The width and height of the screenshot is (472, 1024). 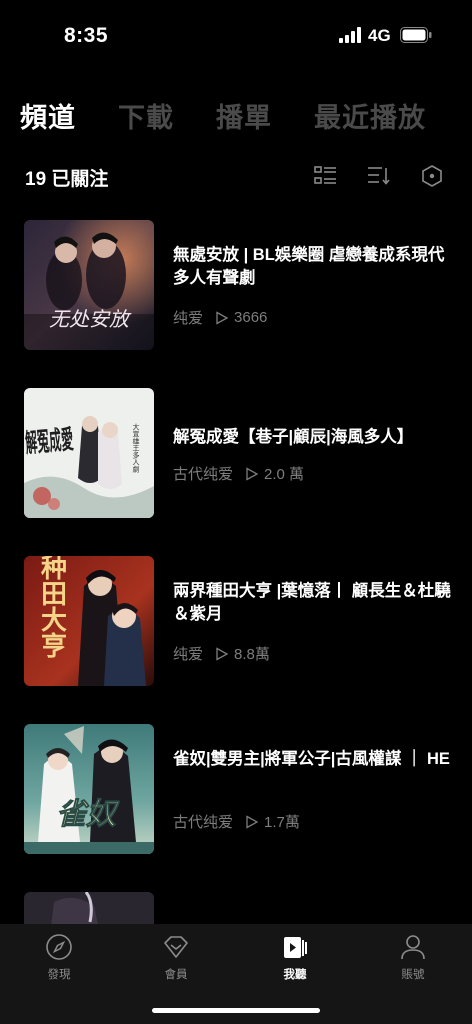 I want to click on tab-channels: 頻道, so click(x=48, y=115).